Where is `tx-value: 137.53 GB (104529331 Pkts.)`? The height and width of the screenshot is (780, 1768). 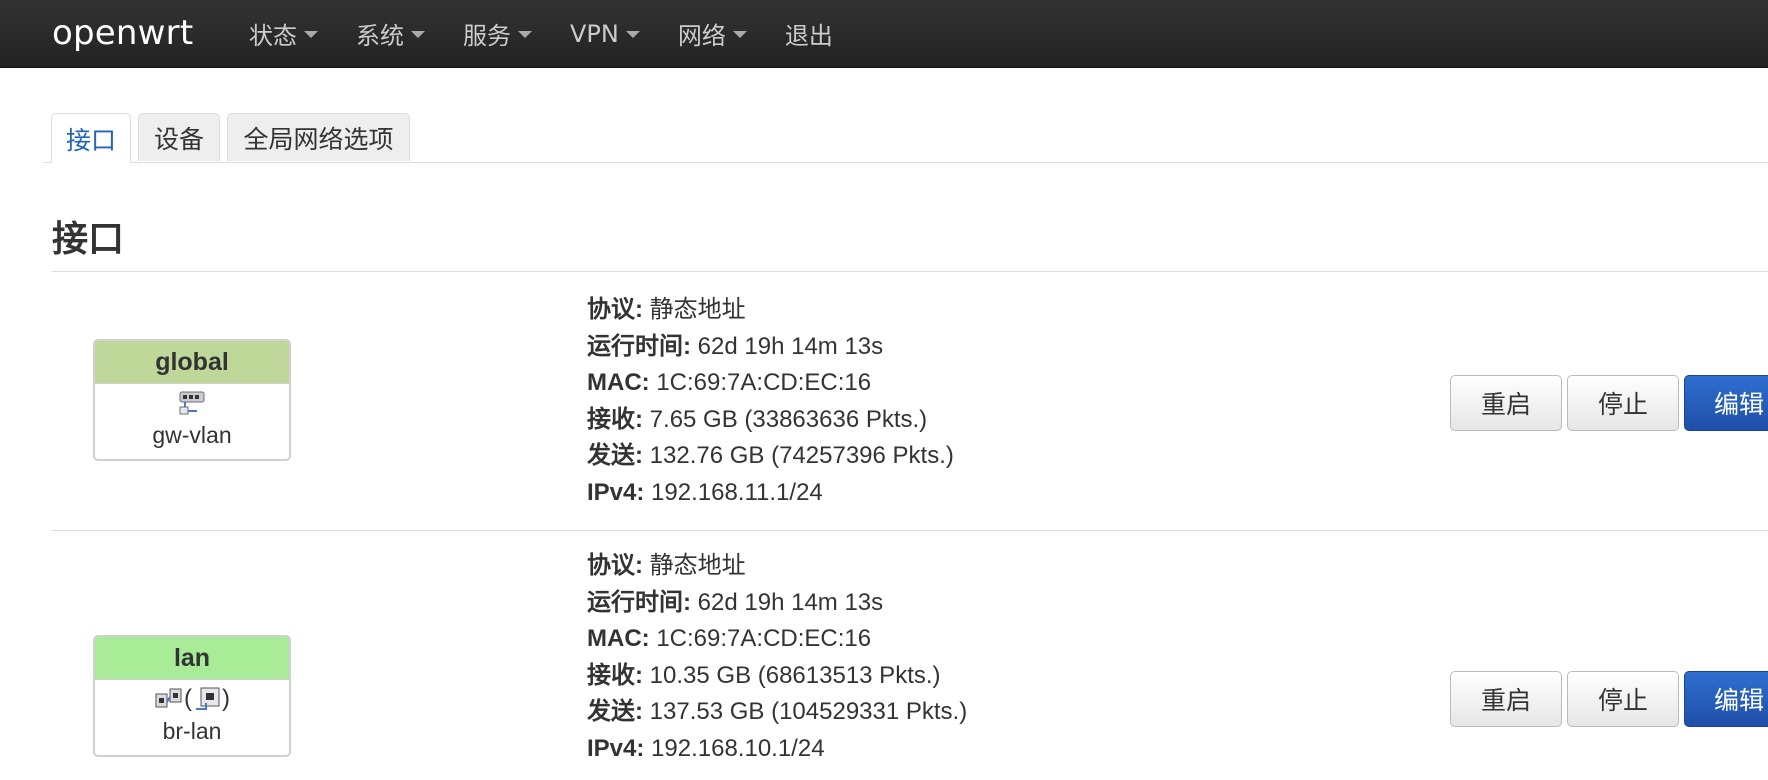 tx-value: 137.53 GB (104529331 Pkts.) is located at coordinates (808, 711).